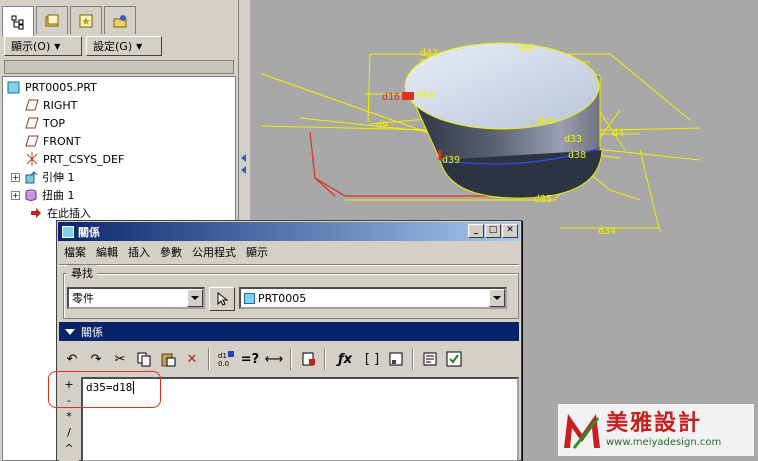 The image size is (758, 461). I want to click on measure-icon: ⟷, so click(274, 359).